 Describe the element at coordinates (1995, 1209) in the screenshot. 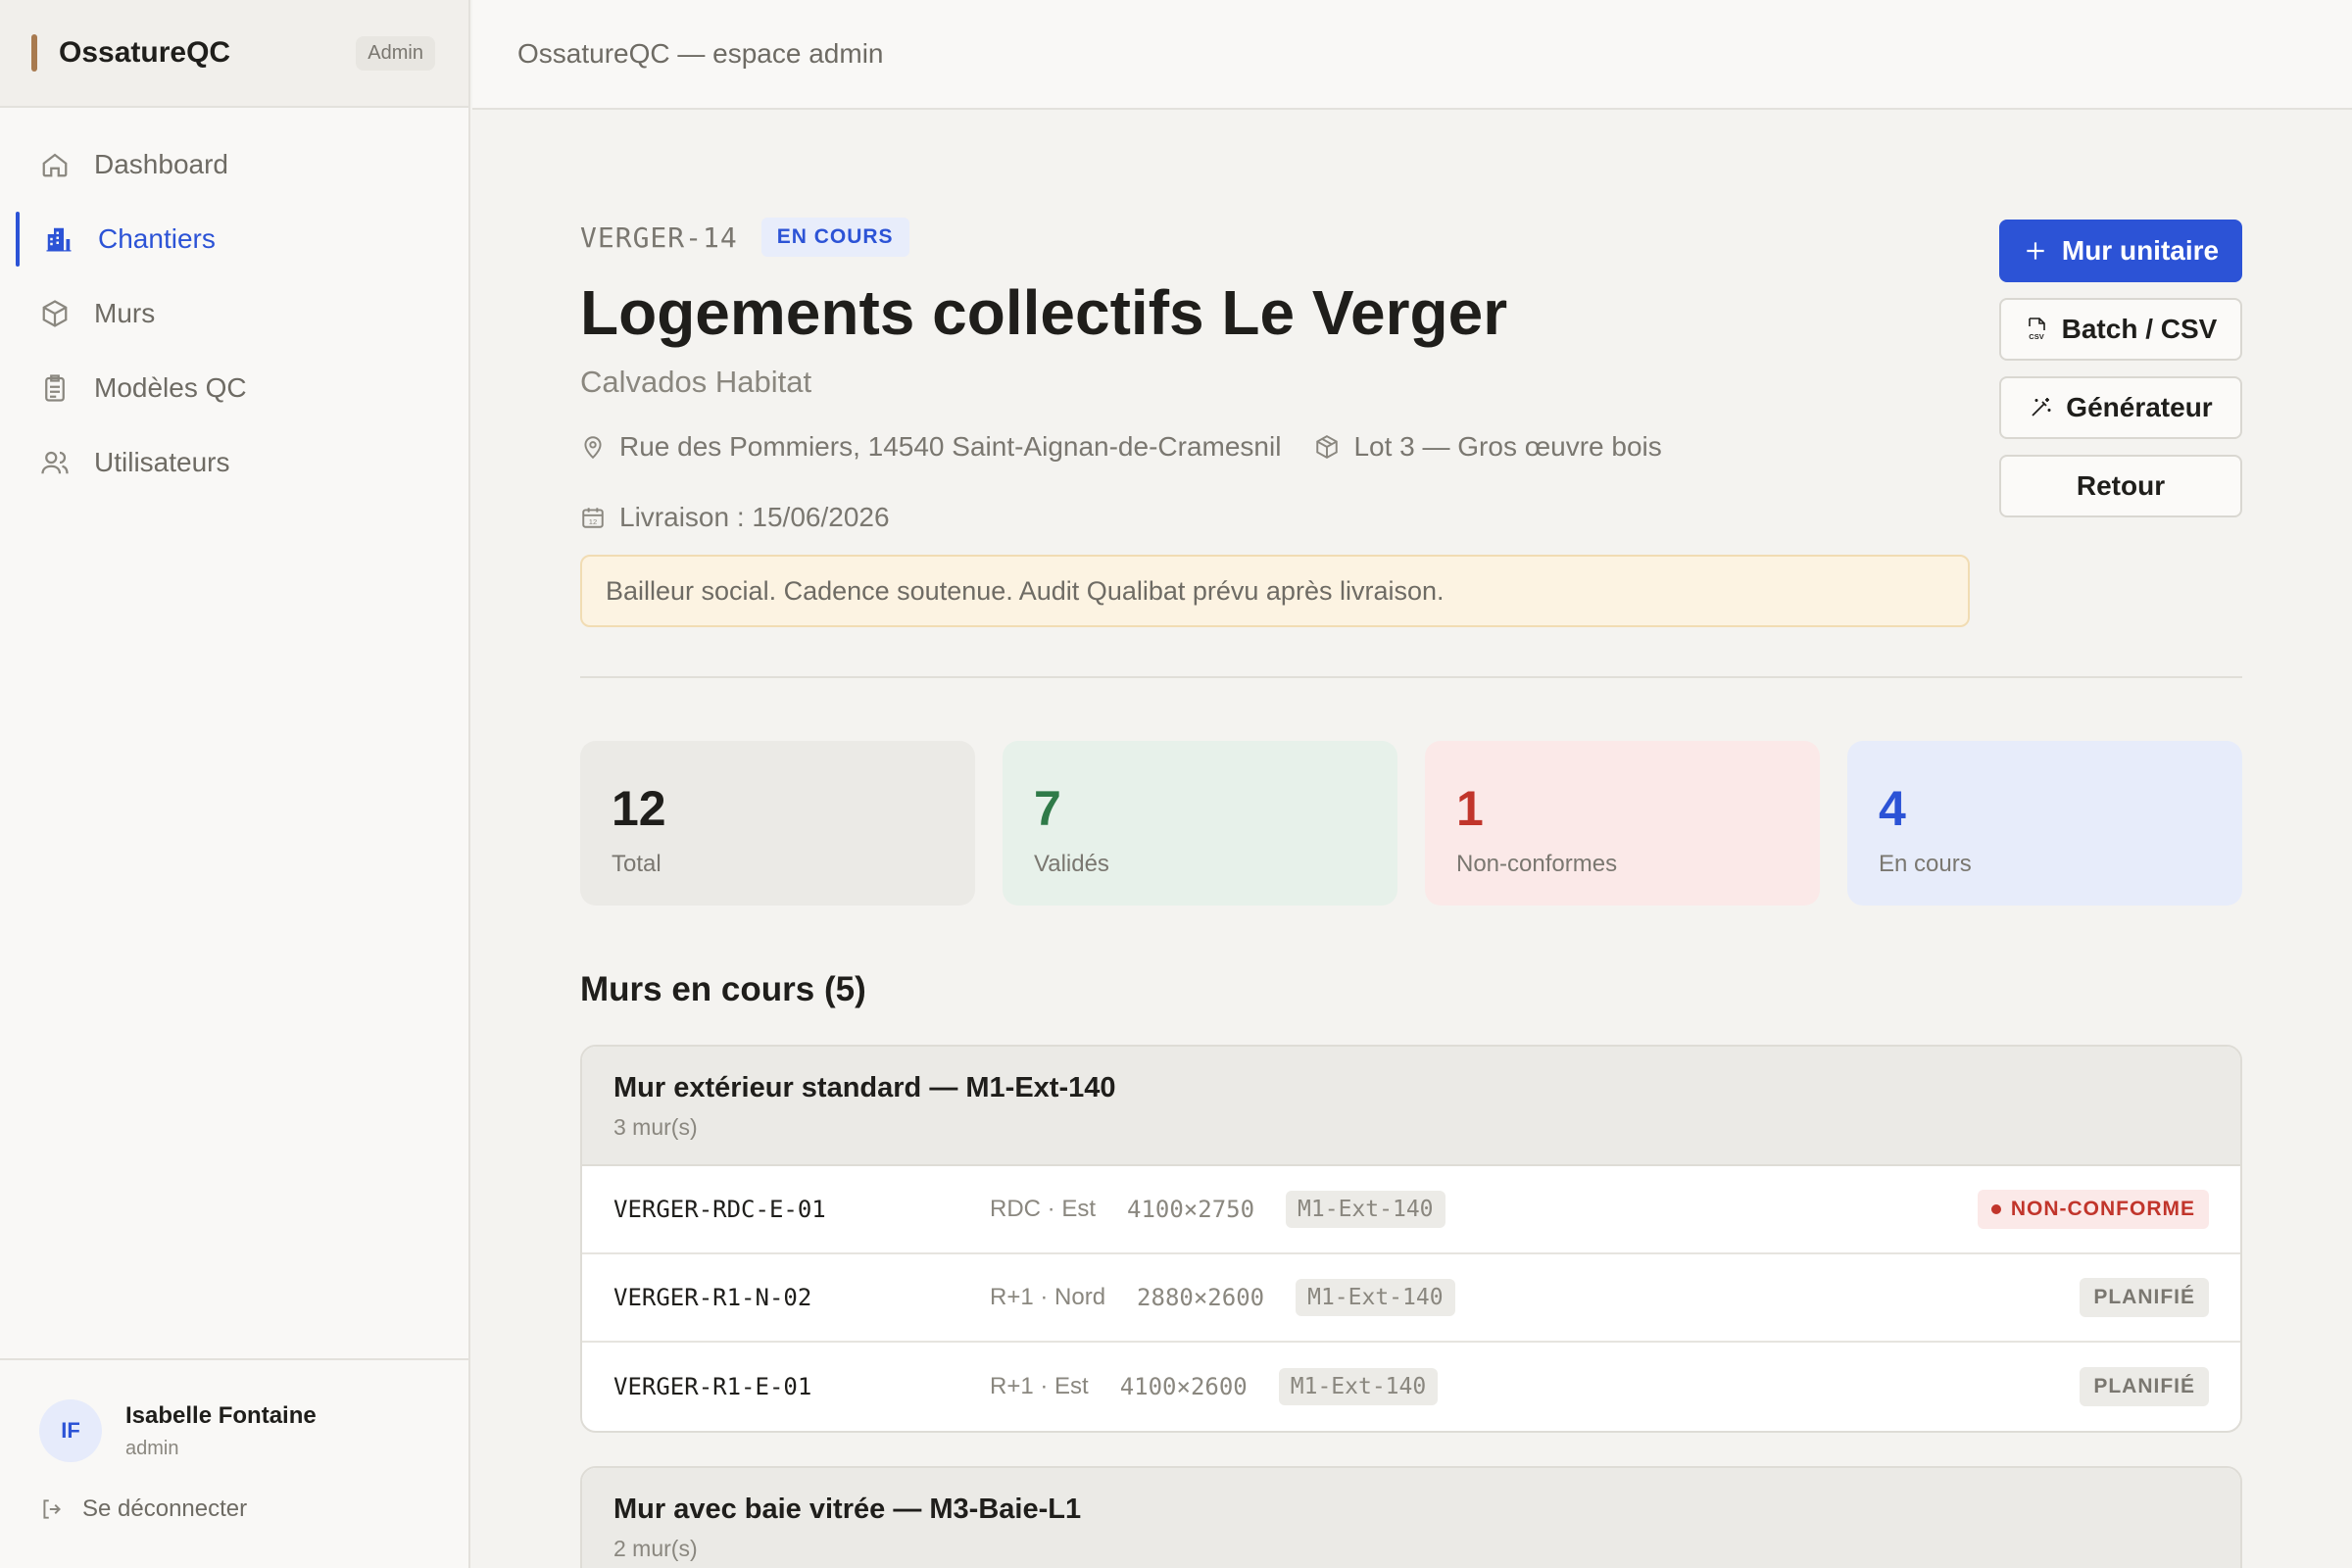

I see `status-dot-icon` at that location.